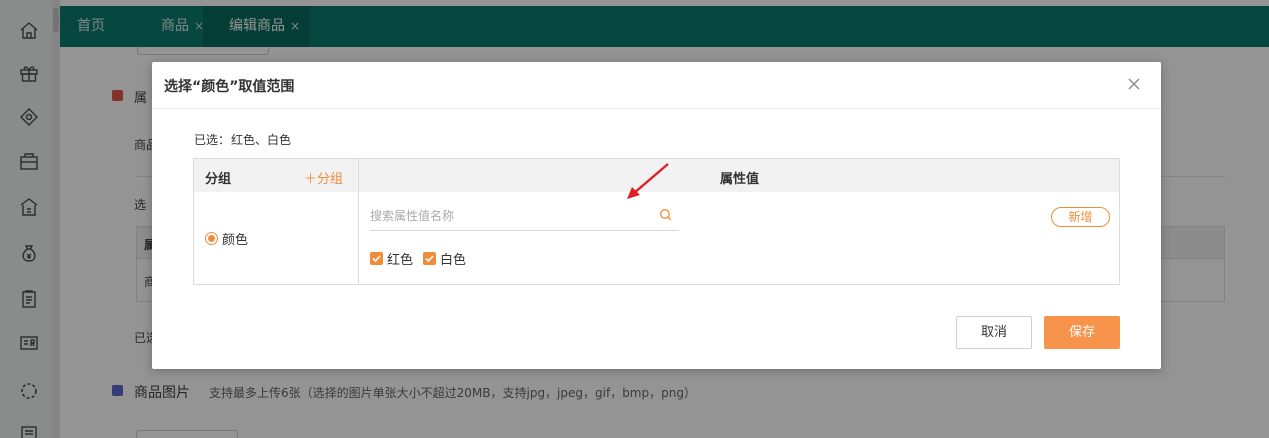 This screenshot has height=438, width=1269. What do you see at coordinates (648, 181) in the screenshot?
I see `annotation-arrow-icon` at bounding box center [648, 181].